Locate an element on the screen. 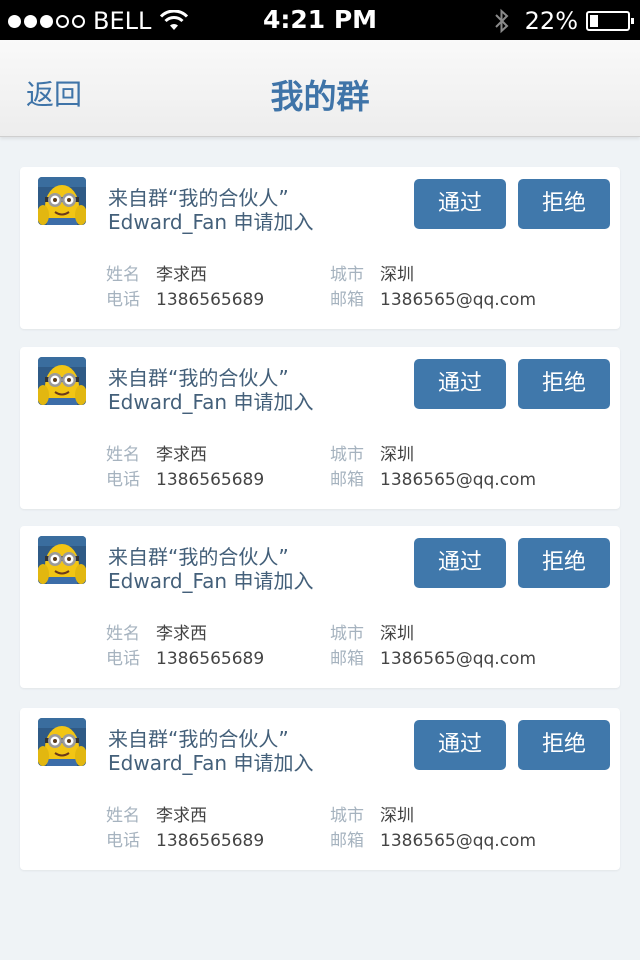 The height and width of the screenshot is (960, 640). status-bar-right: 22% is located at coordinates (563, 21).